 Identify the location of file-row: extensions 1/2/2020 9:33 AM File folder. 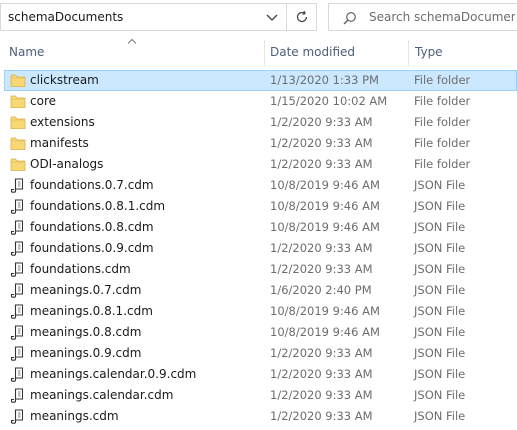
(258, 122).